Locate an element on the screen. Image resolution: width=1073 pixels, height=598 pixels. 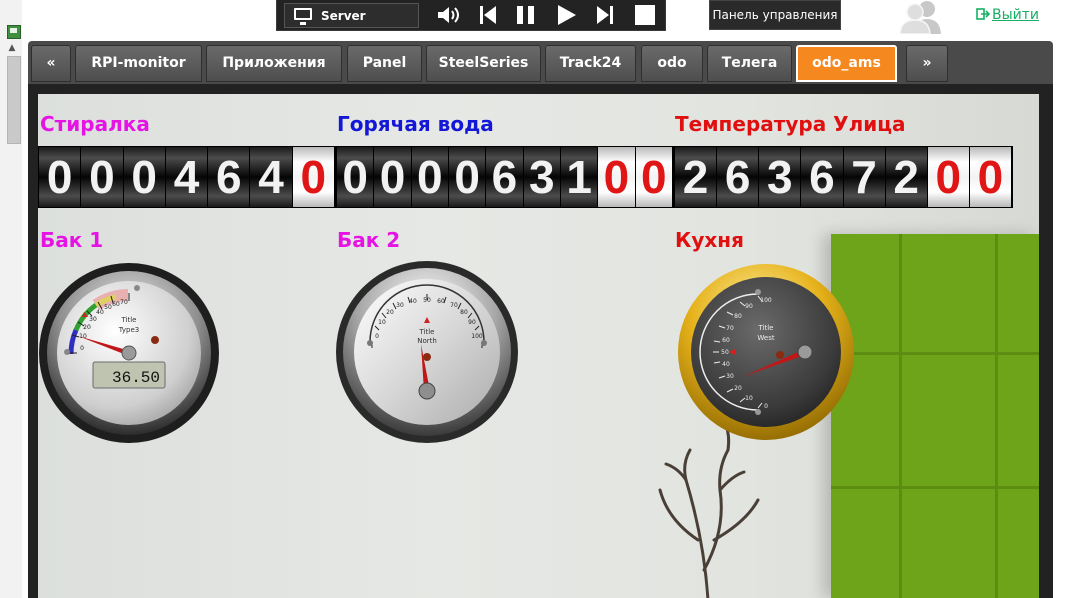
counter-title-text: Температура Улица is located at coordinates (790, 124).